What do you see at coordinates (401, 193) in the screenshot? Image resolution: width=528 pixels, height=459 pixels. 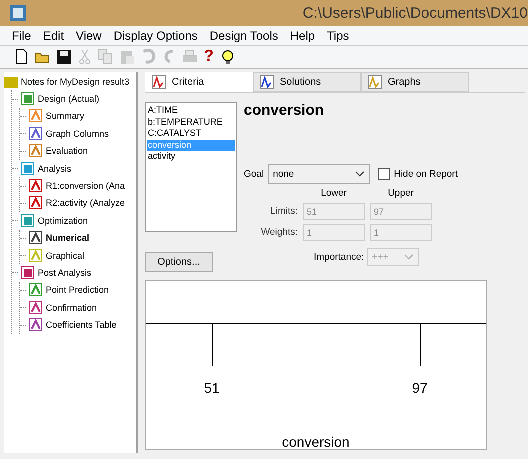 I see `column-header: Upper` at bounding box center [401, 193].